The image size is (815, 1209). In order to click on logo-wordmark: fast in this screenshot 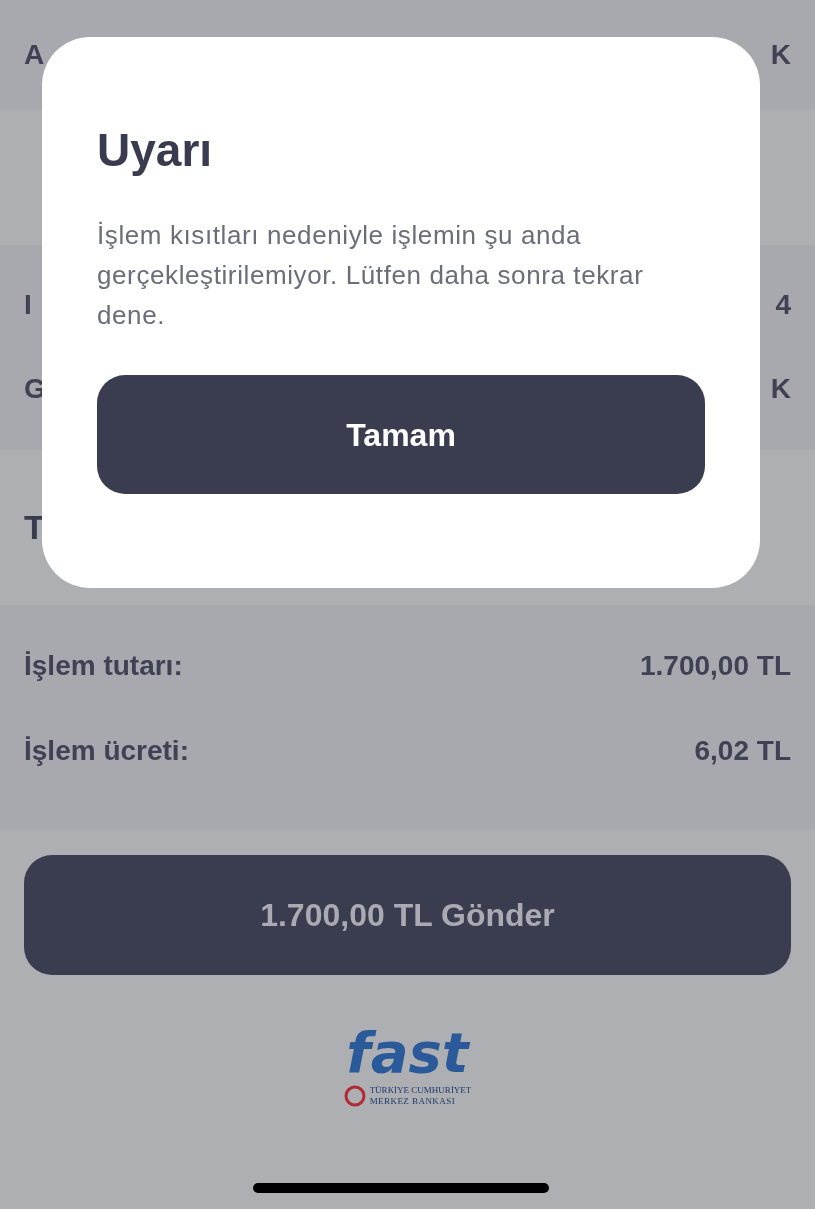, I will do `click(407, 1053)`.